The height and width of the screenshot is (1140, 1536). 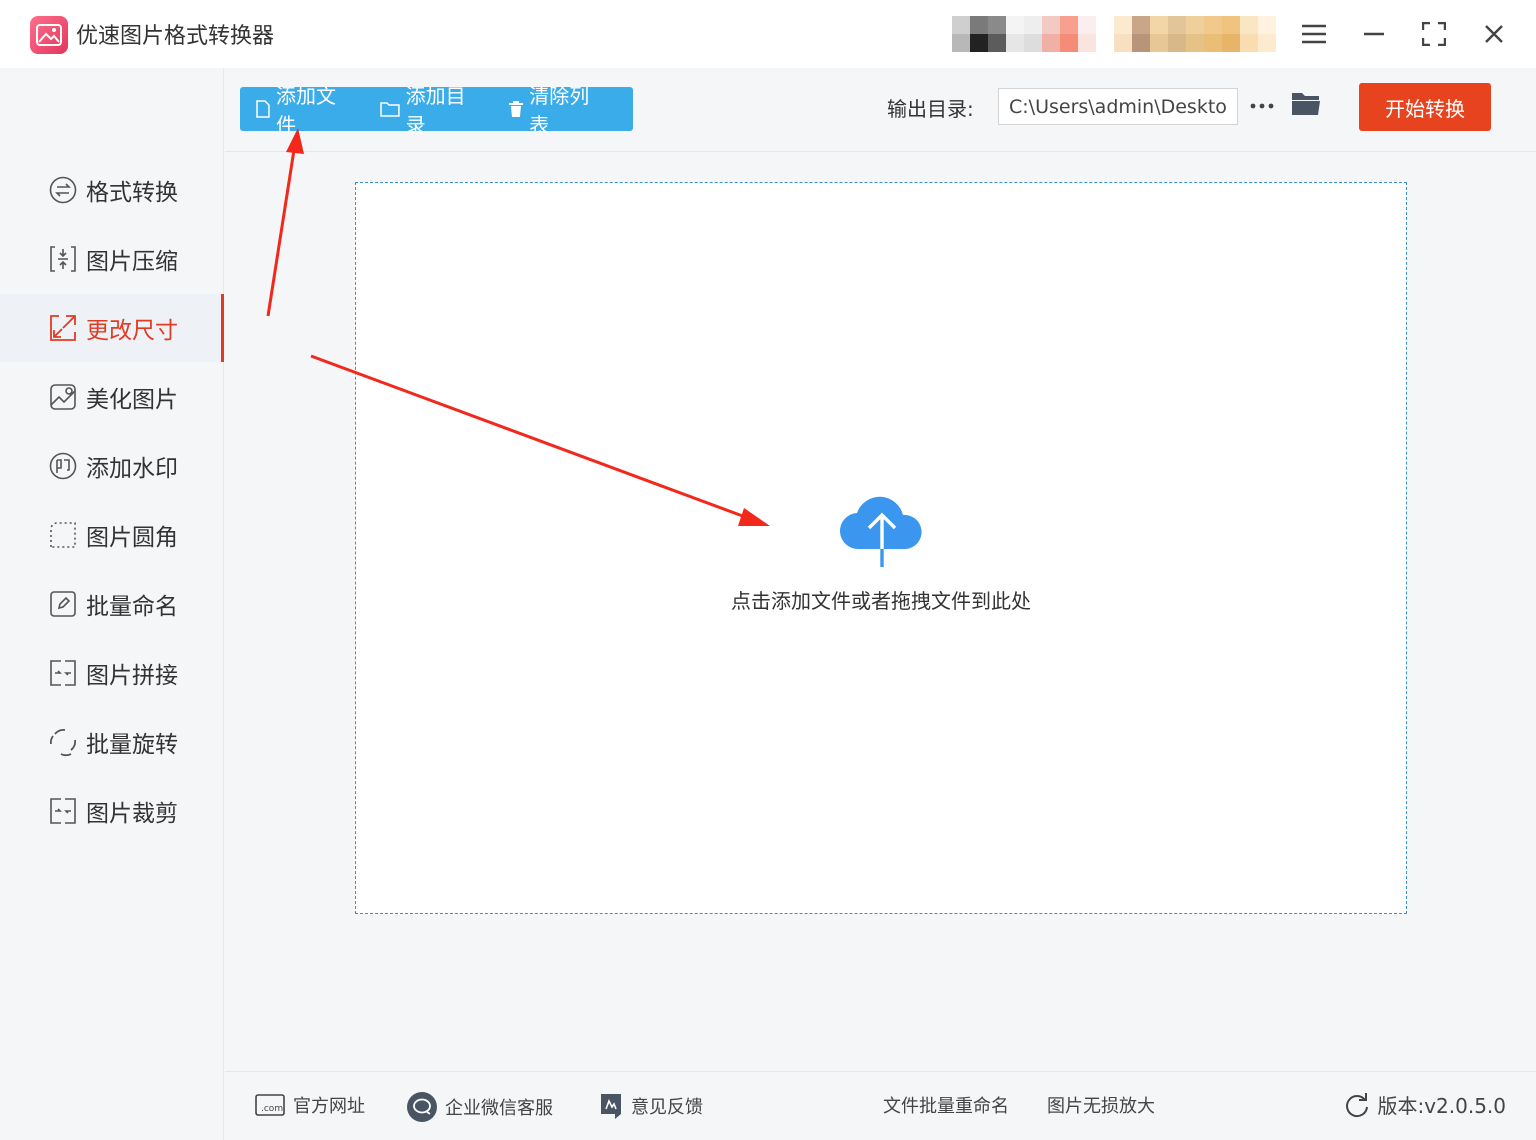 I want to click on sidebar-item-label: 更改尺寸, so click(x=132, y=331).